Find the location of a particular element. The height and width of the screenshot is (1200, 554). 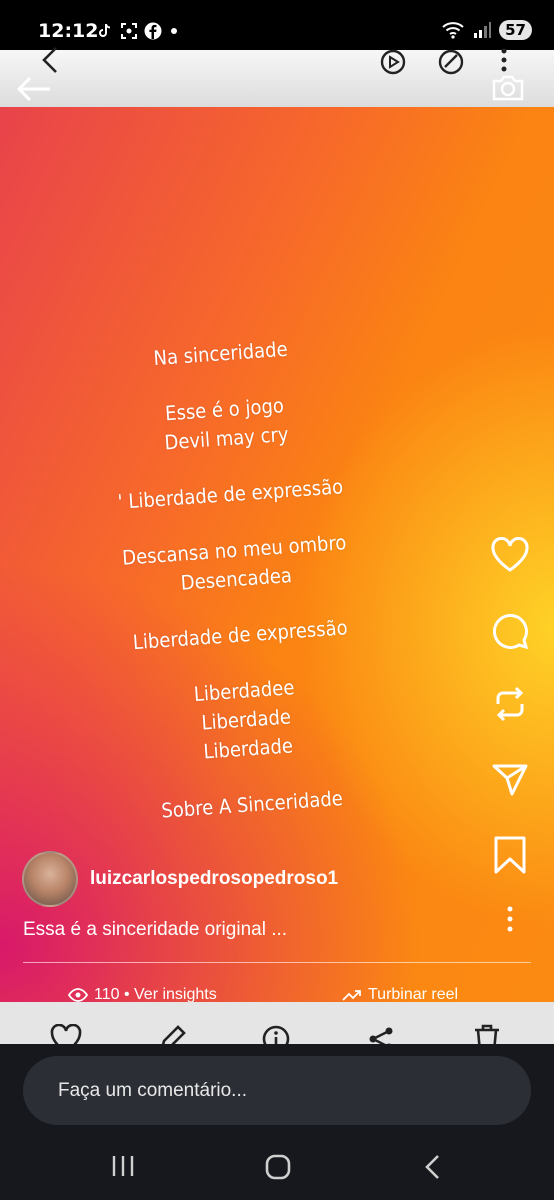

repost-icon is located at coordinates (510, 704).